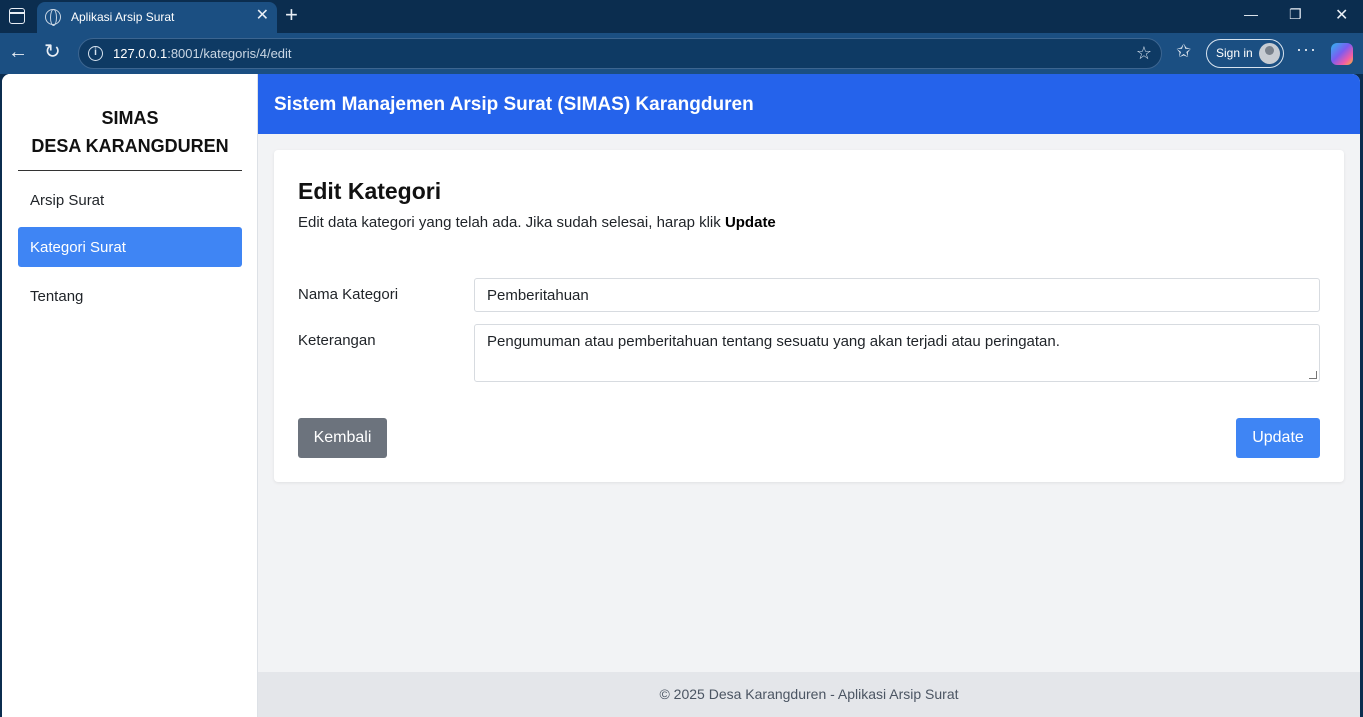 Image resolution: width=1363 pixels, height=717 pixels. What do you see at coordinates (130, 296) in the screenshot?
I see `sidebar-item-tentang: Tentang` at bounding box center [130, 296].